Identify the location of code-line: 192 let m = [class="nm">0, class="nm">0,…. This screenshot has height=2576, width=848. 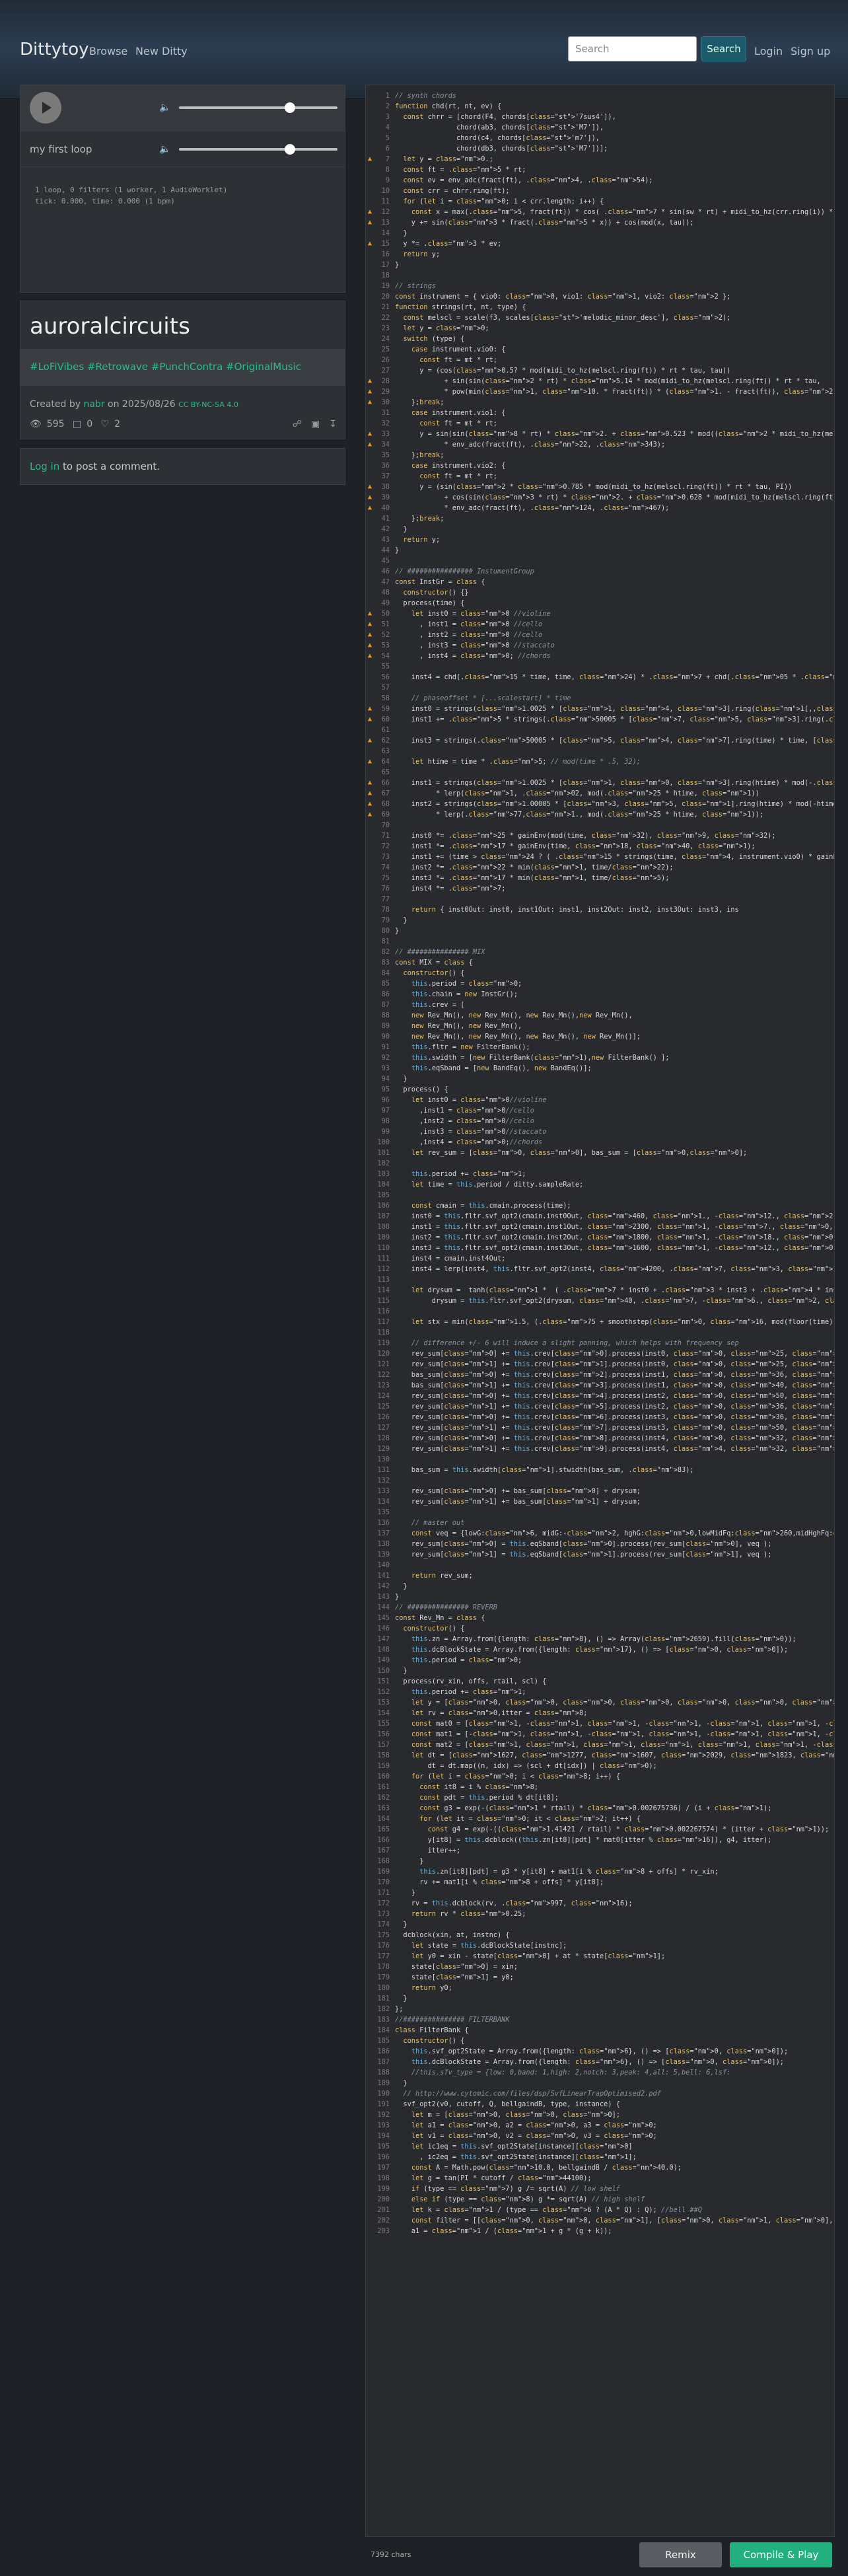
(600, 2115).